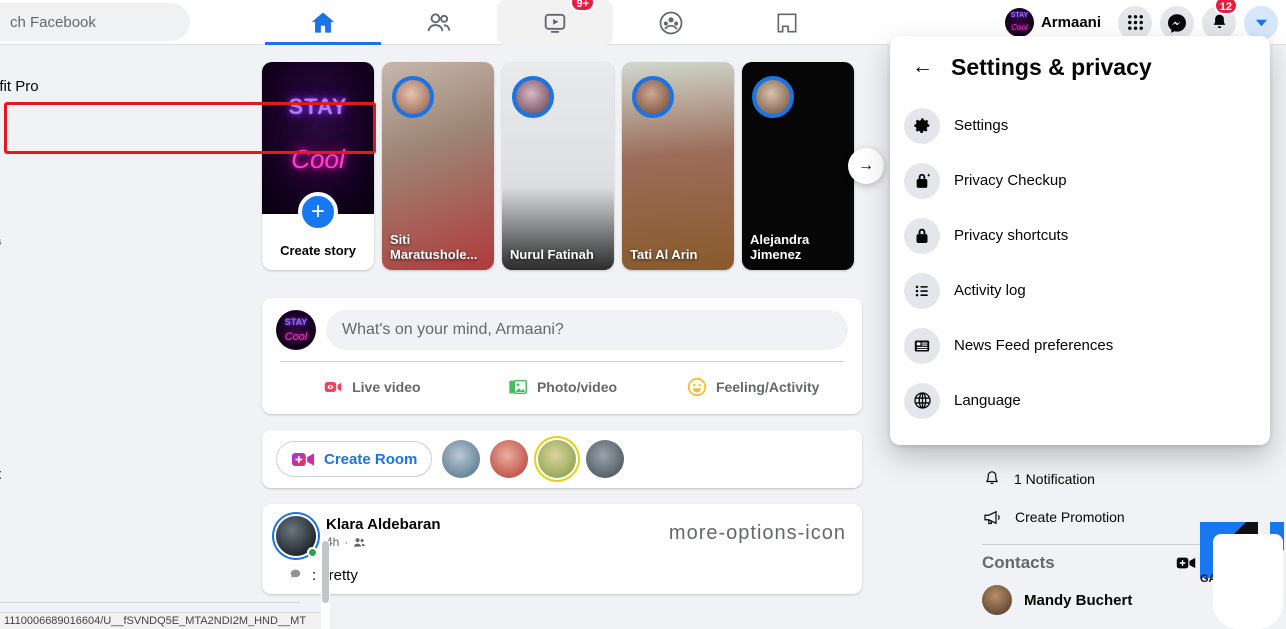 Image resolution: width=1286 pixels, height=629 pixels. Describe the element at coordinates (922, 400) in the screenshot. I see `globe-icon` at that location.